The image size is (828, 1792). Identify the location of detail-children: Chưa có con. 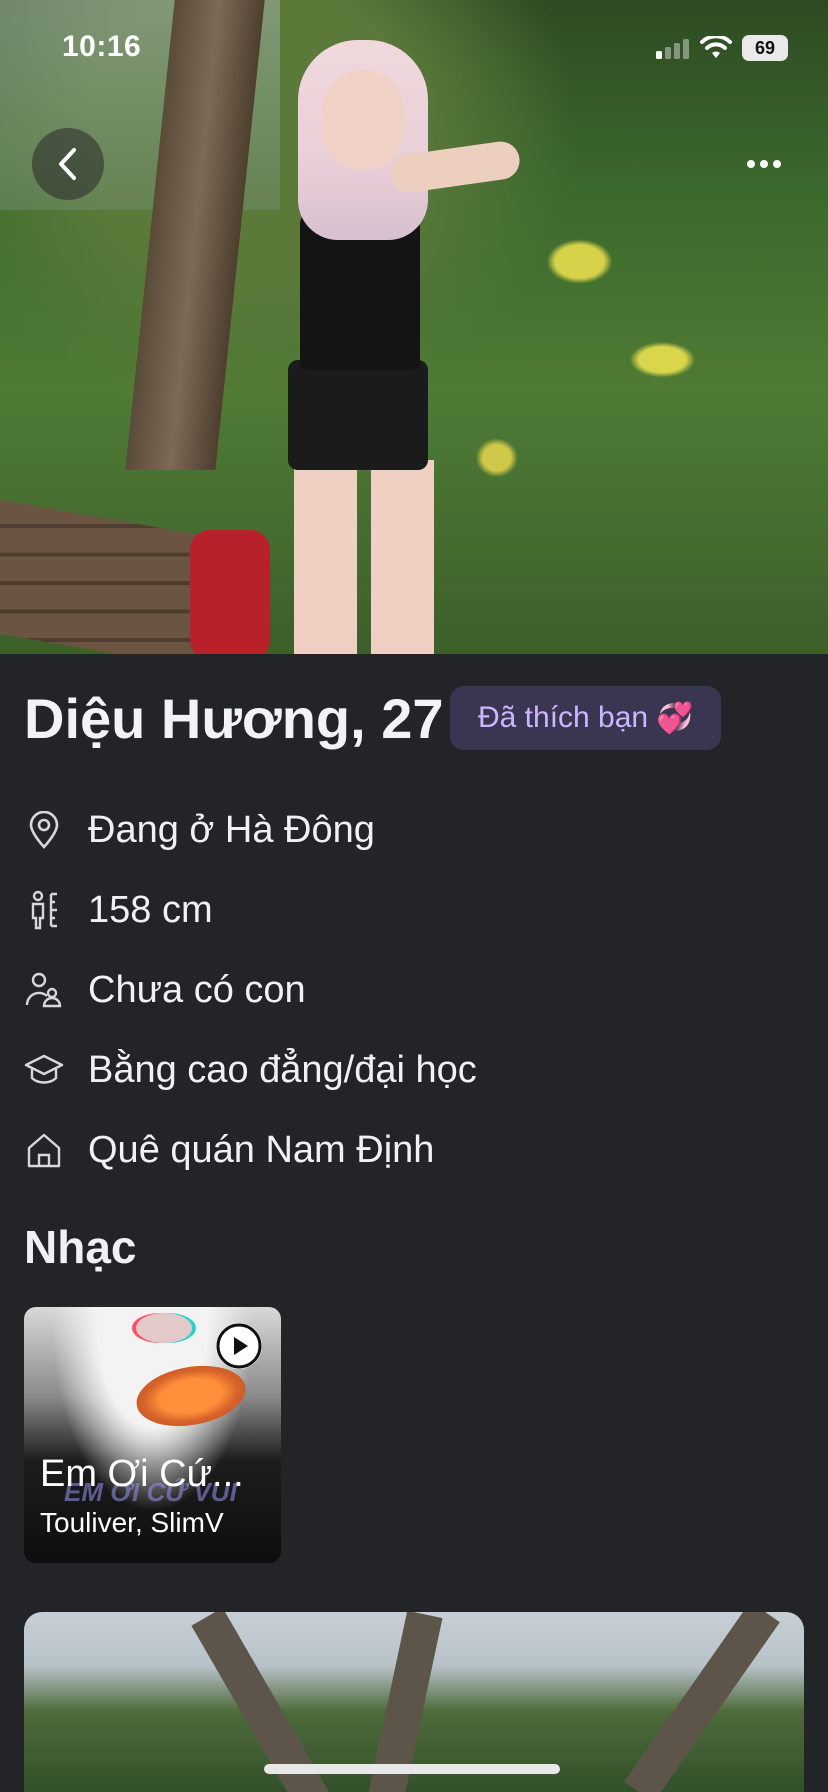
(414, 990).